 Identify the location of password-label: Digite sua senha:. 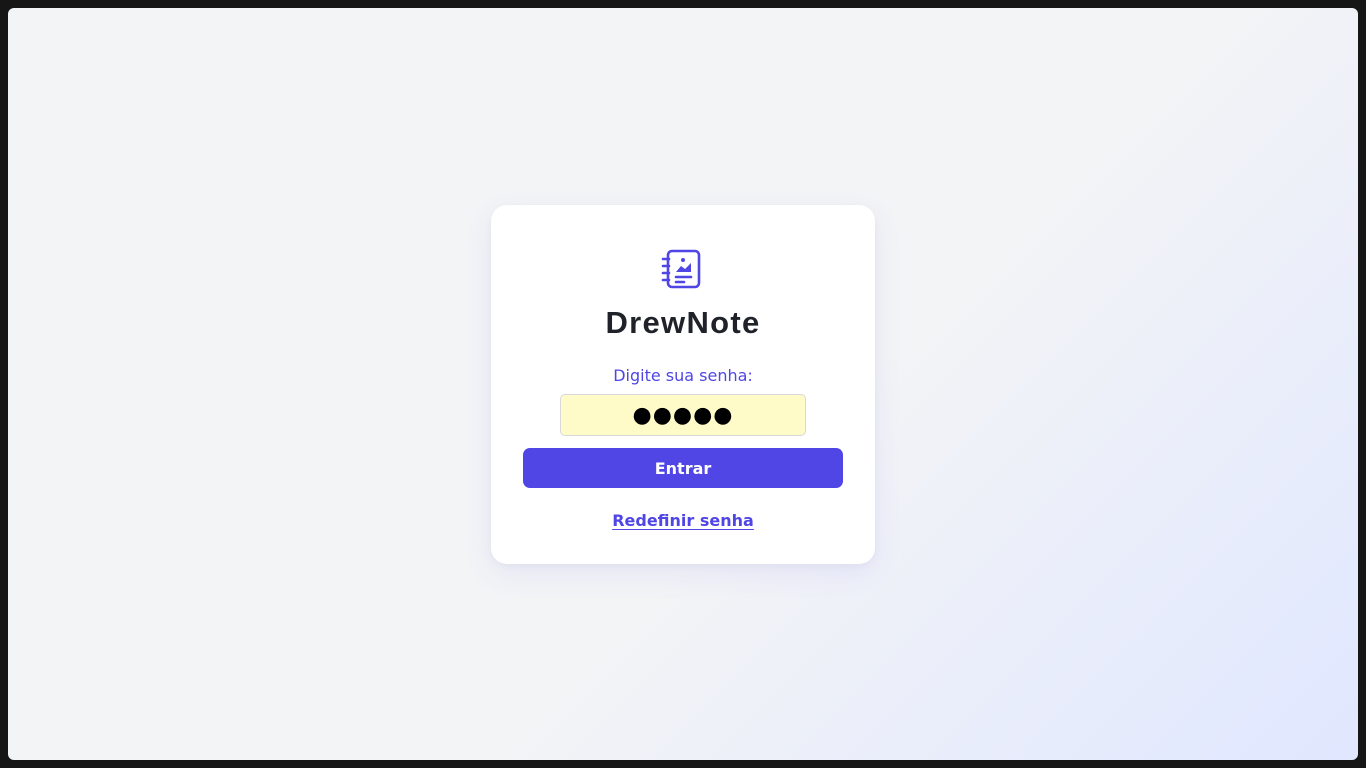
(683, 375).